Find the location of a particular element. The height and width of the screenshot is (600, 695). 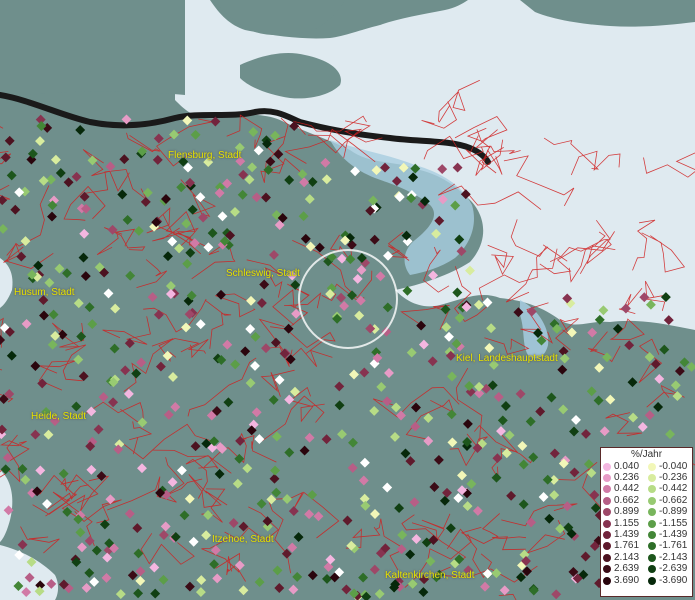

city-label-flensburg: Flensburg, Stadt is located at coordinates (205, 155).